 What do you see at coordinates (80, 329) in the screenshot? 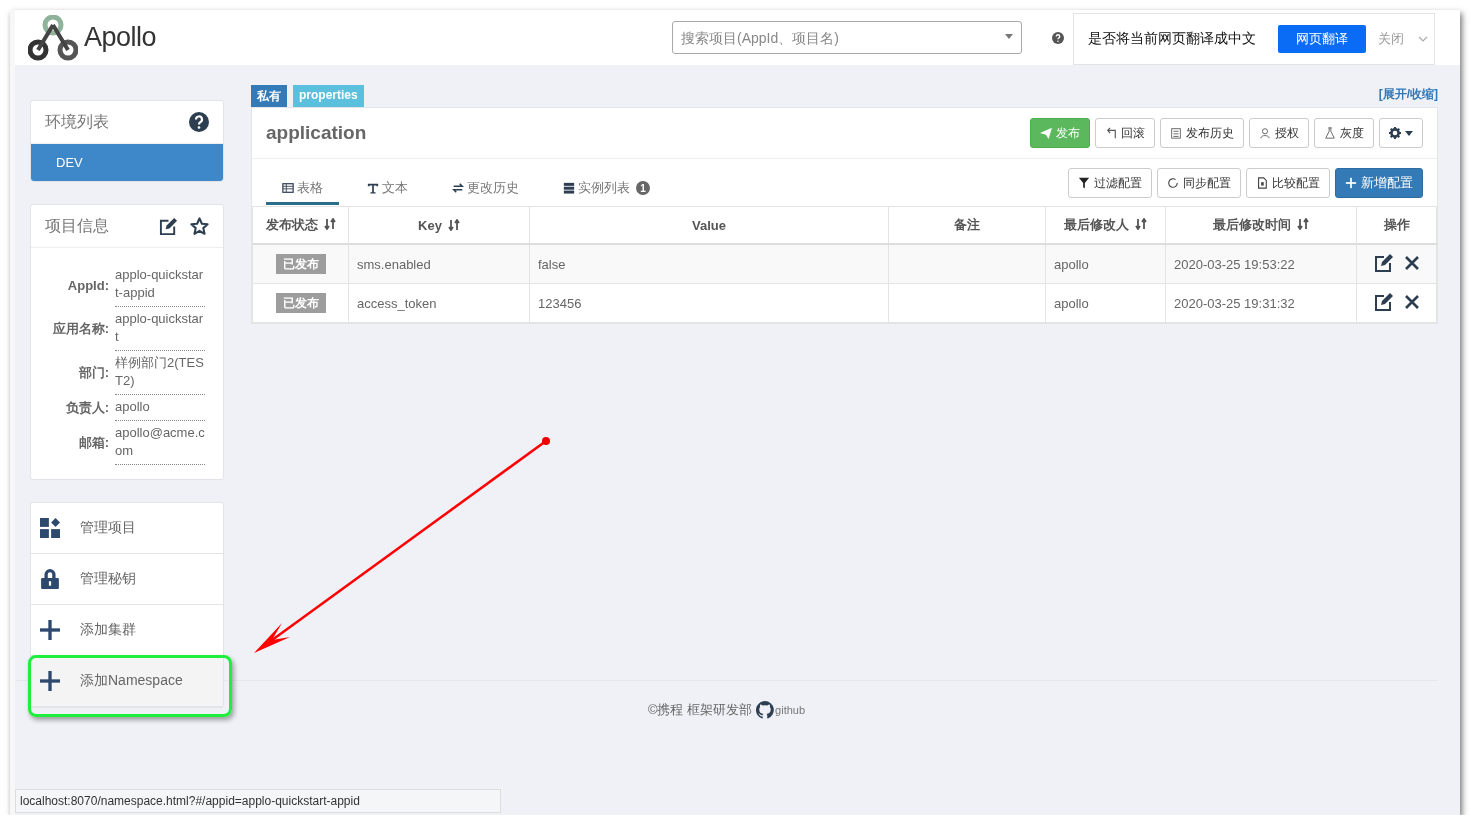
I see `field-label: 应用名称:` at bounding box center [80, 329].